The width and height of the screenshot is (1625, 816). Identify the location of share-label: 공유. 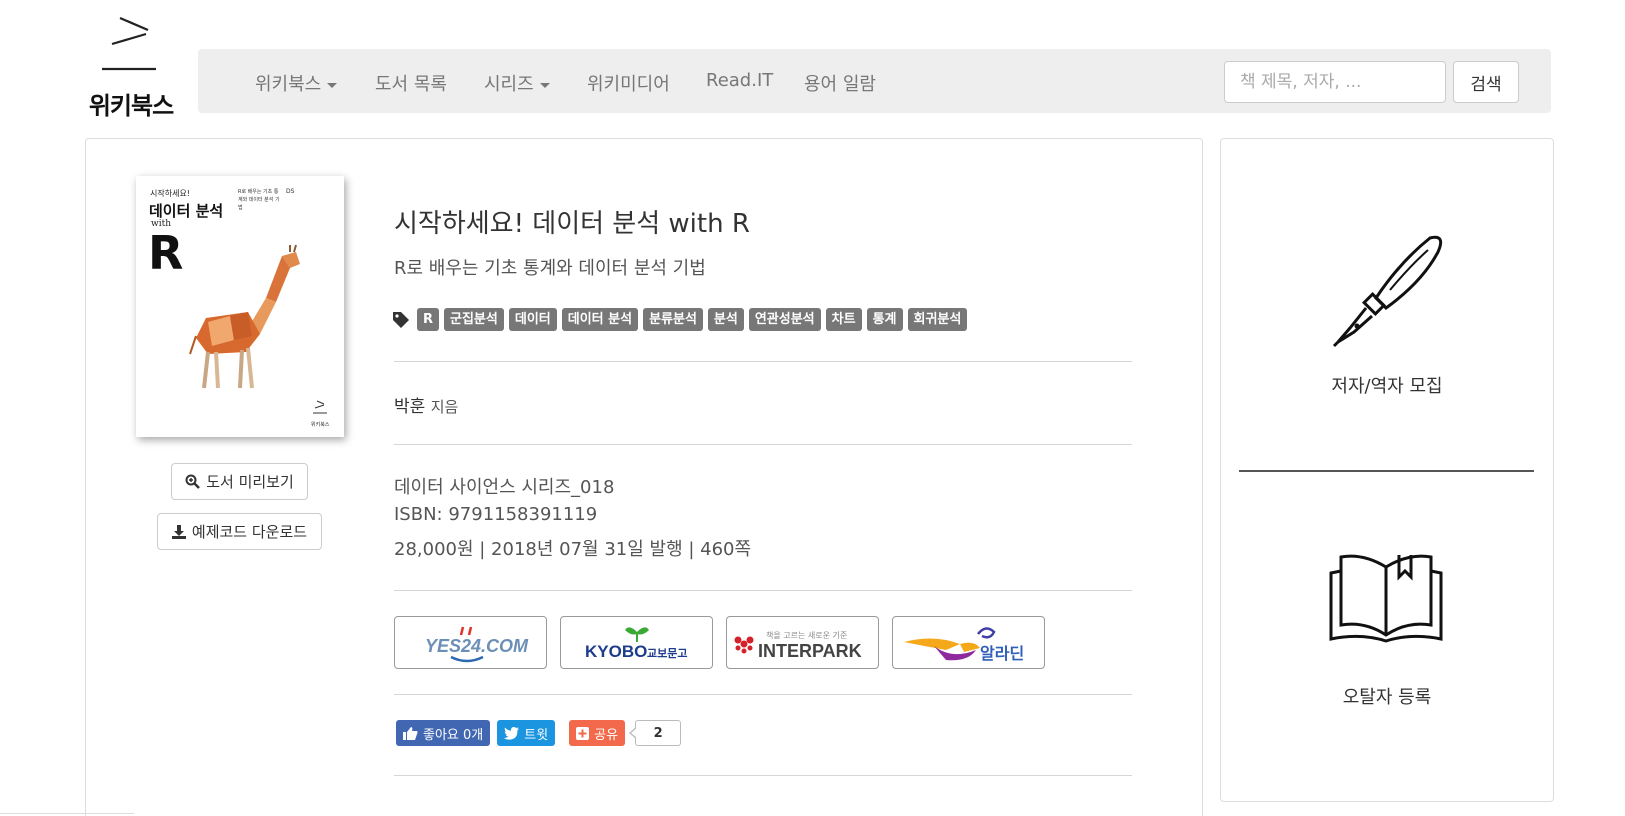
(606, 735).